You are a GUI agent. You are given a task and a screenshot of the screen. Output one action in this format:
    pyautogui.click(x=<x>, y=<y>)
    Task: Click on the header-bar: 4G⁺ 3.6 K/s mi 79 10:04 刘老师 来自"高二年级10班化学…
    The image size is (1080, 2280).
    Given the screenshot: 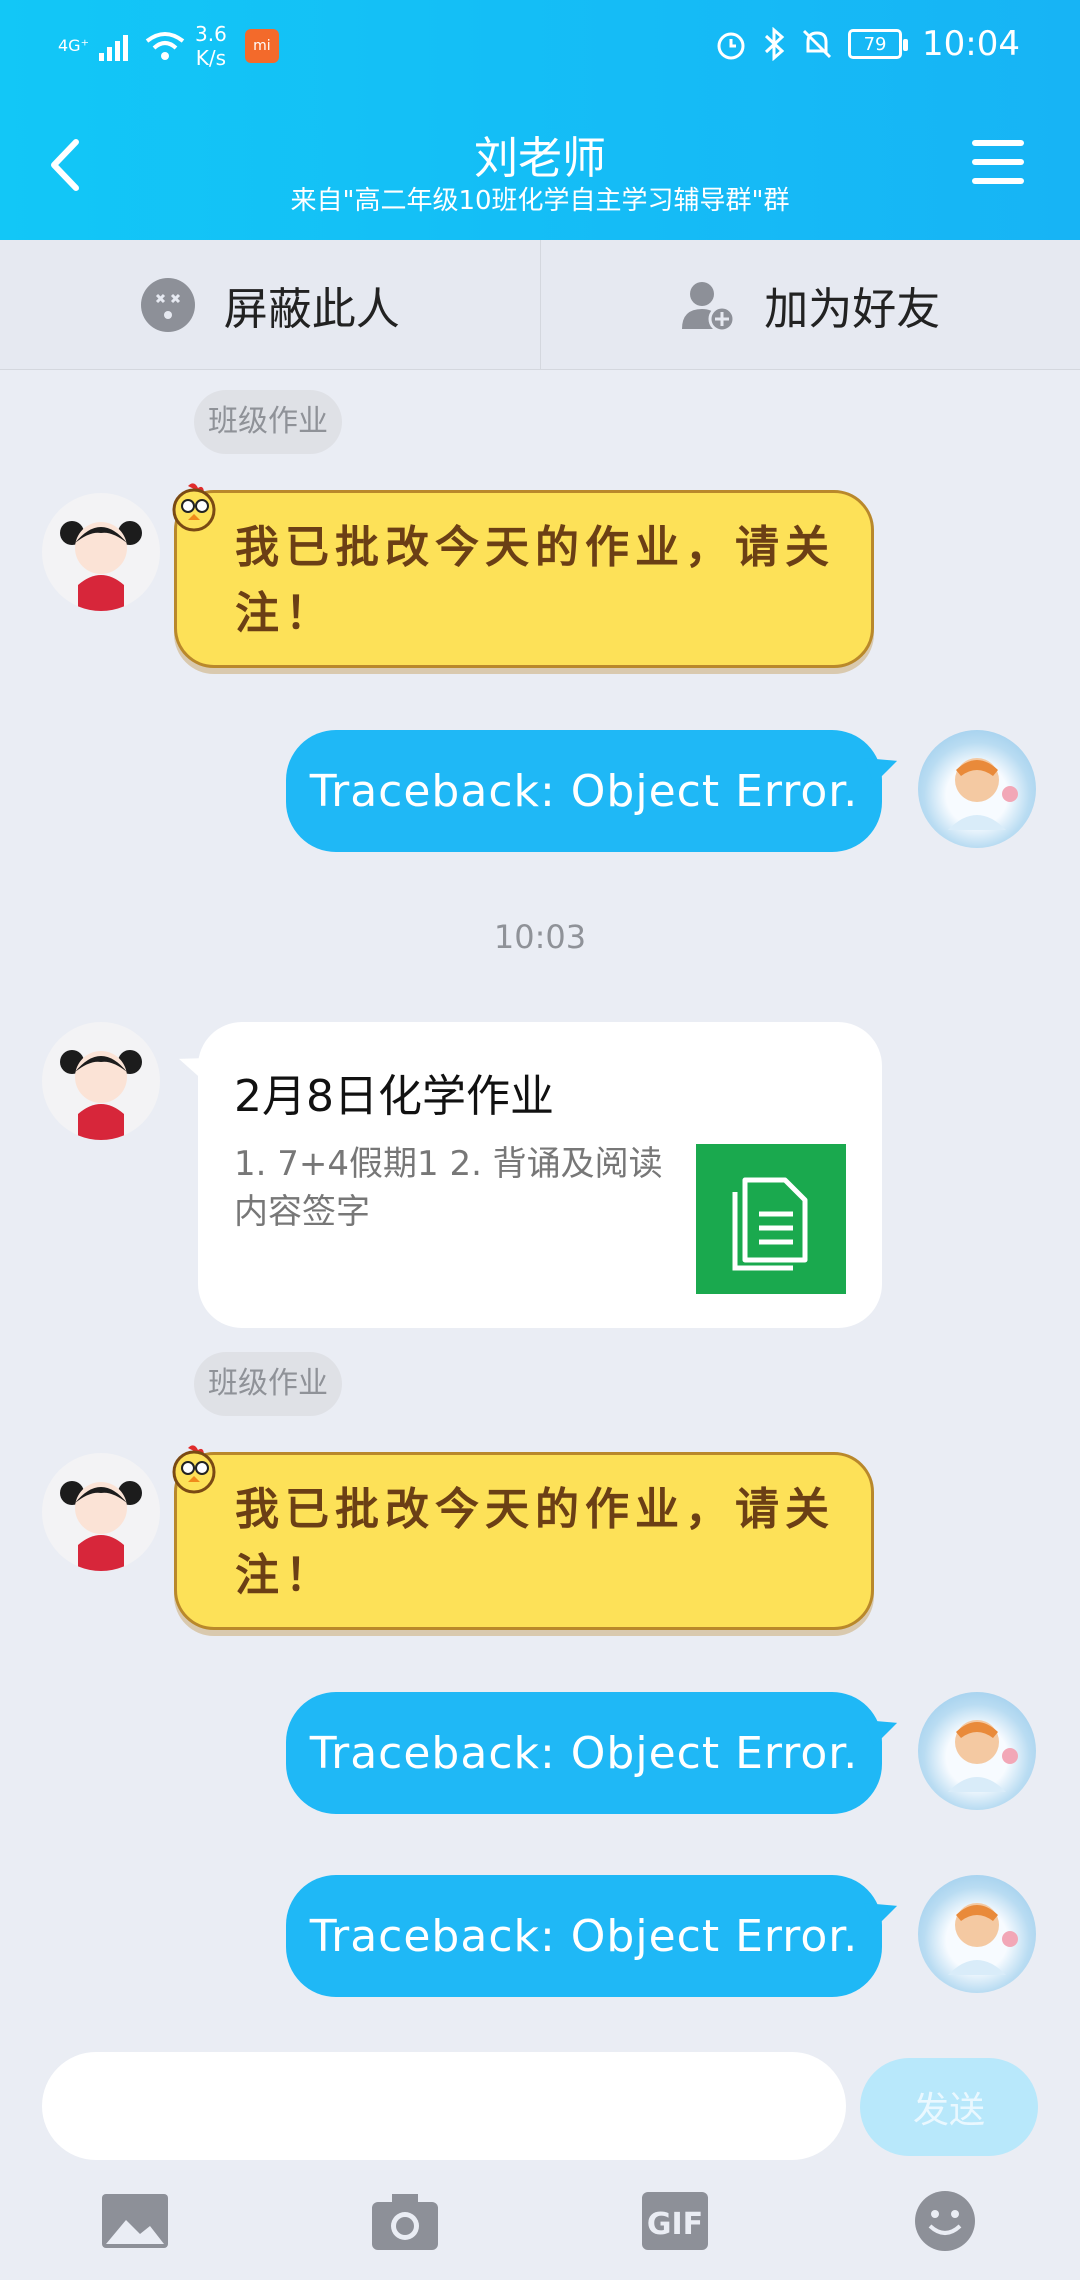 What is the action you would take?
    pyautogui.click(x=540, y=120)
    